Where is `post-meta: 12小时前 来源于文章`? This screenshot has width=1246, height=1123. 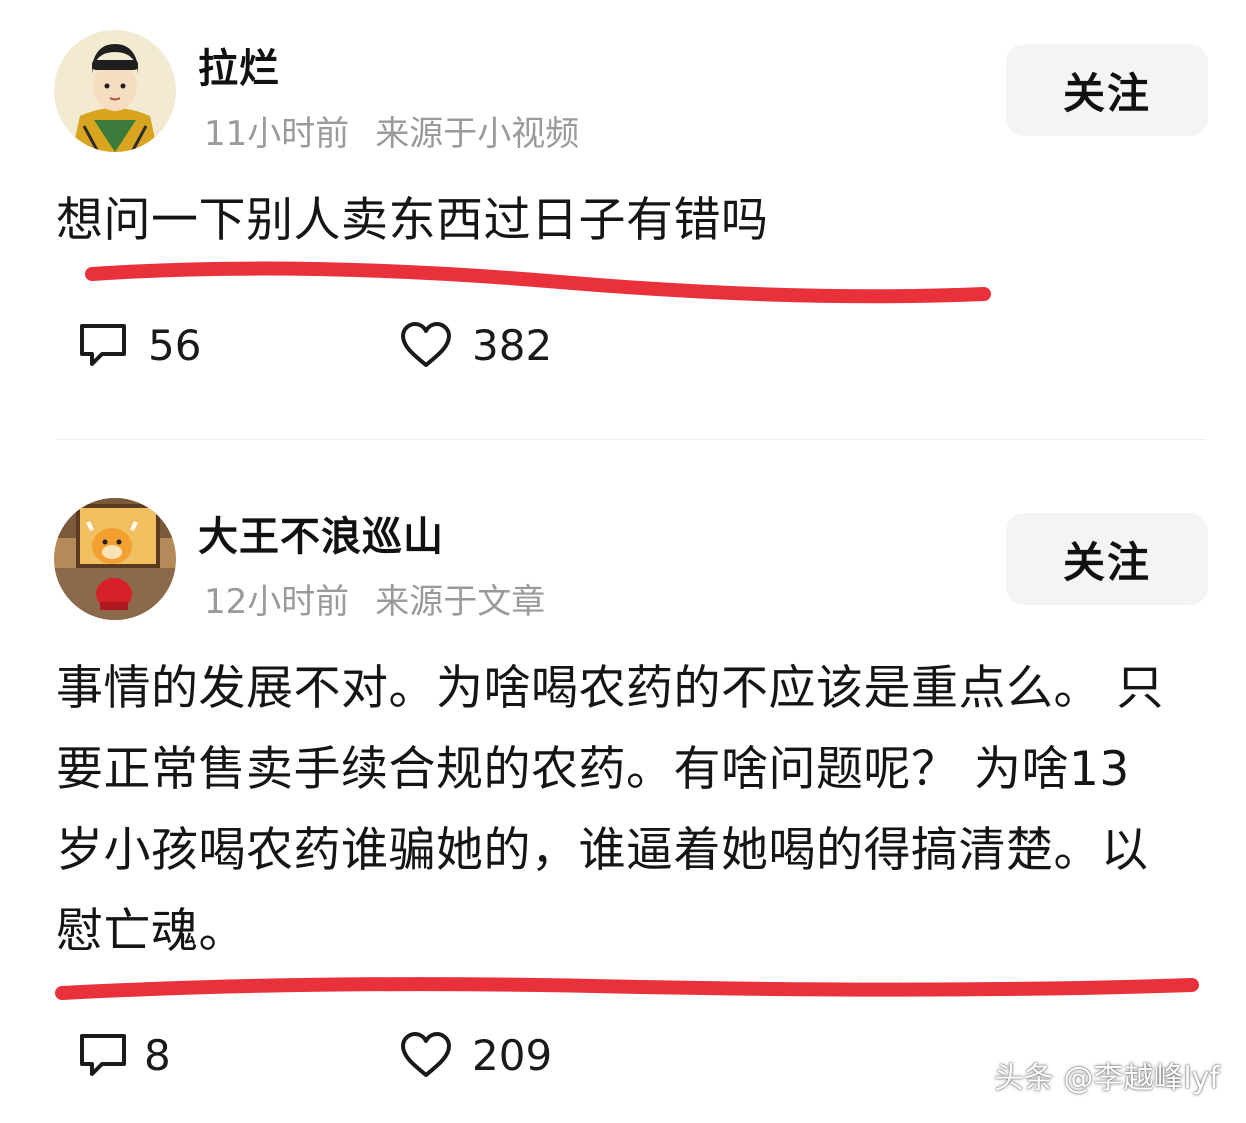 post-meta: 12小时前 来源于文章 is located at coordinates (374, 598).